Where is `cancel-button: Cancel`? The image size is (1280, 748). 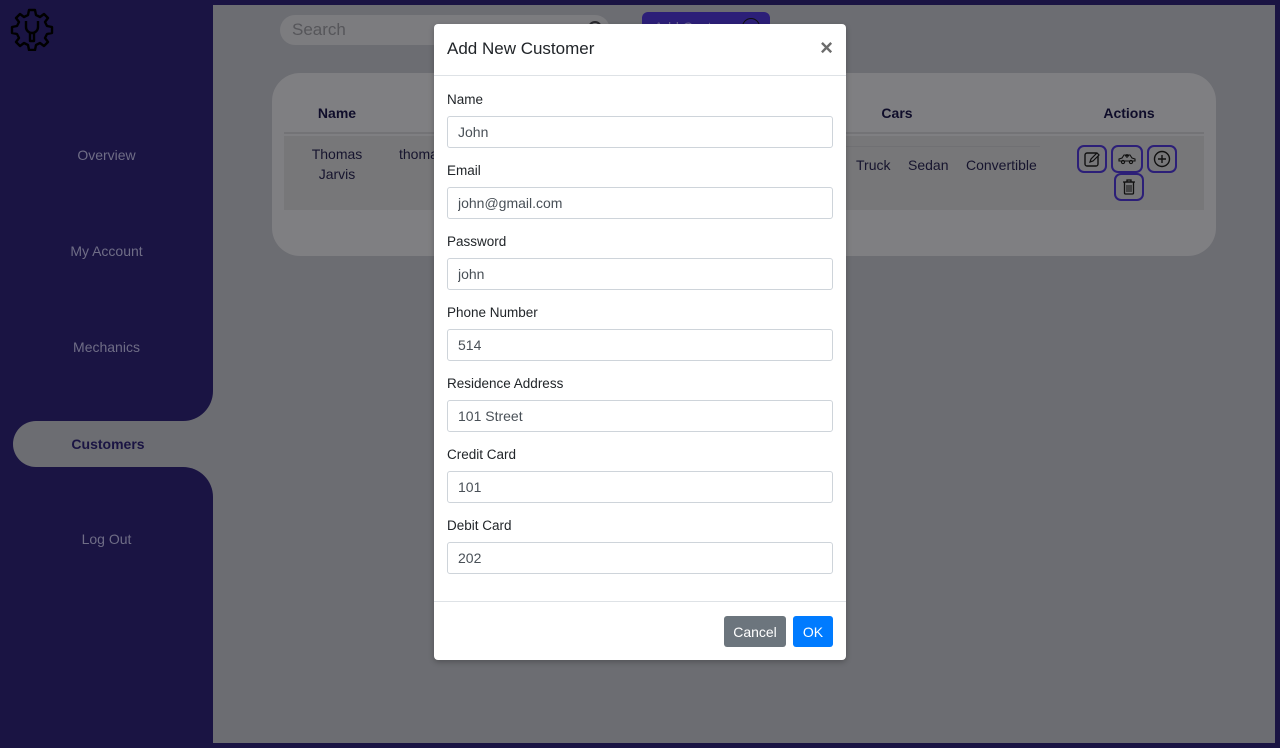 cancel-button: Cancel is located at coordinates (755, 631).